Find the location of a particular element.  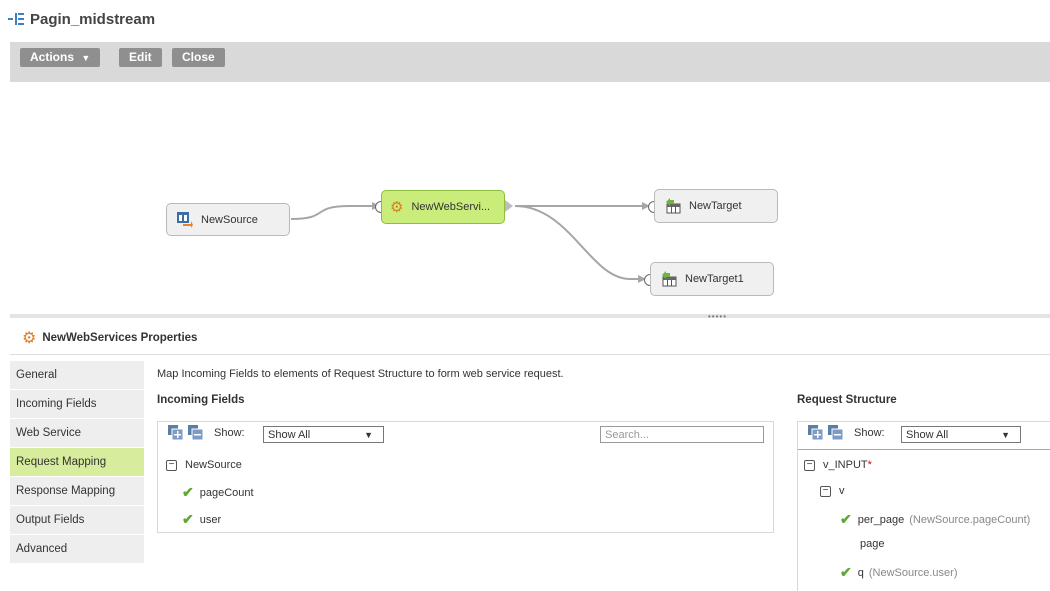

tab-request-mapping: Request Mapping is located at coordinates (77, 462).